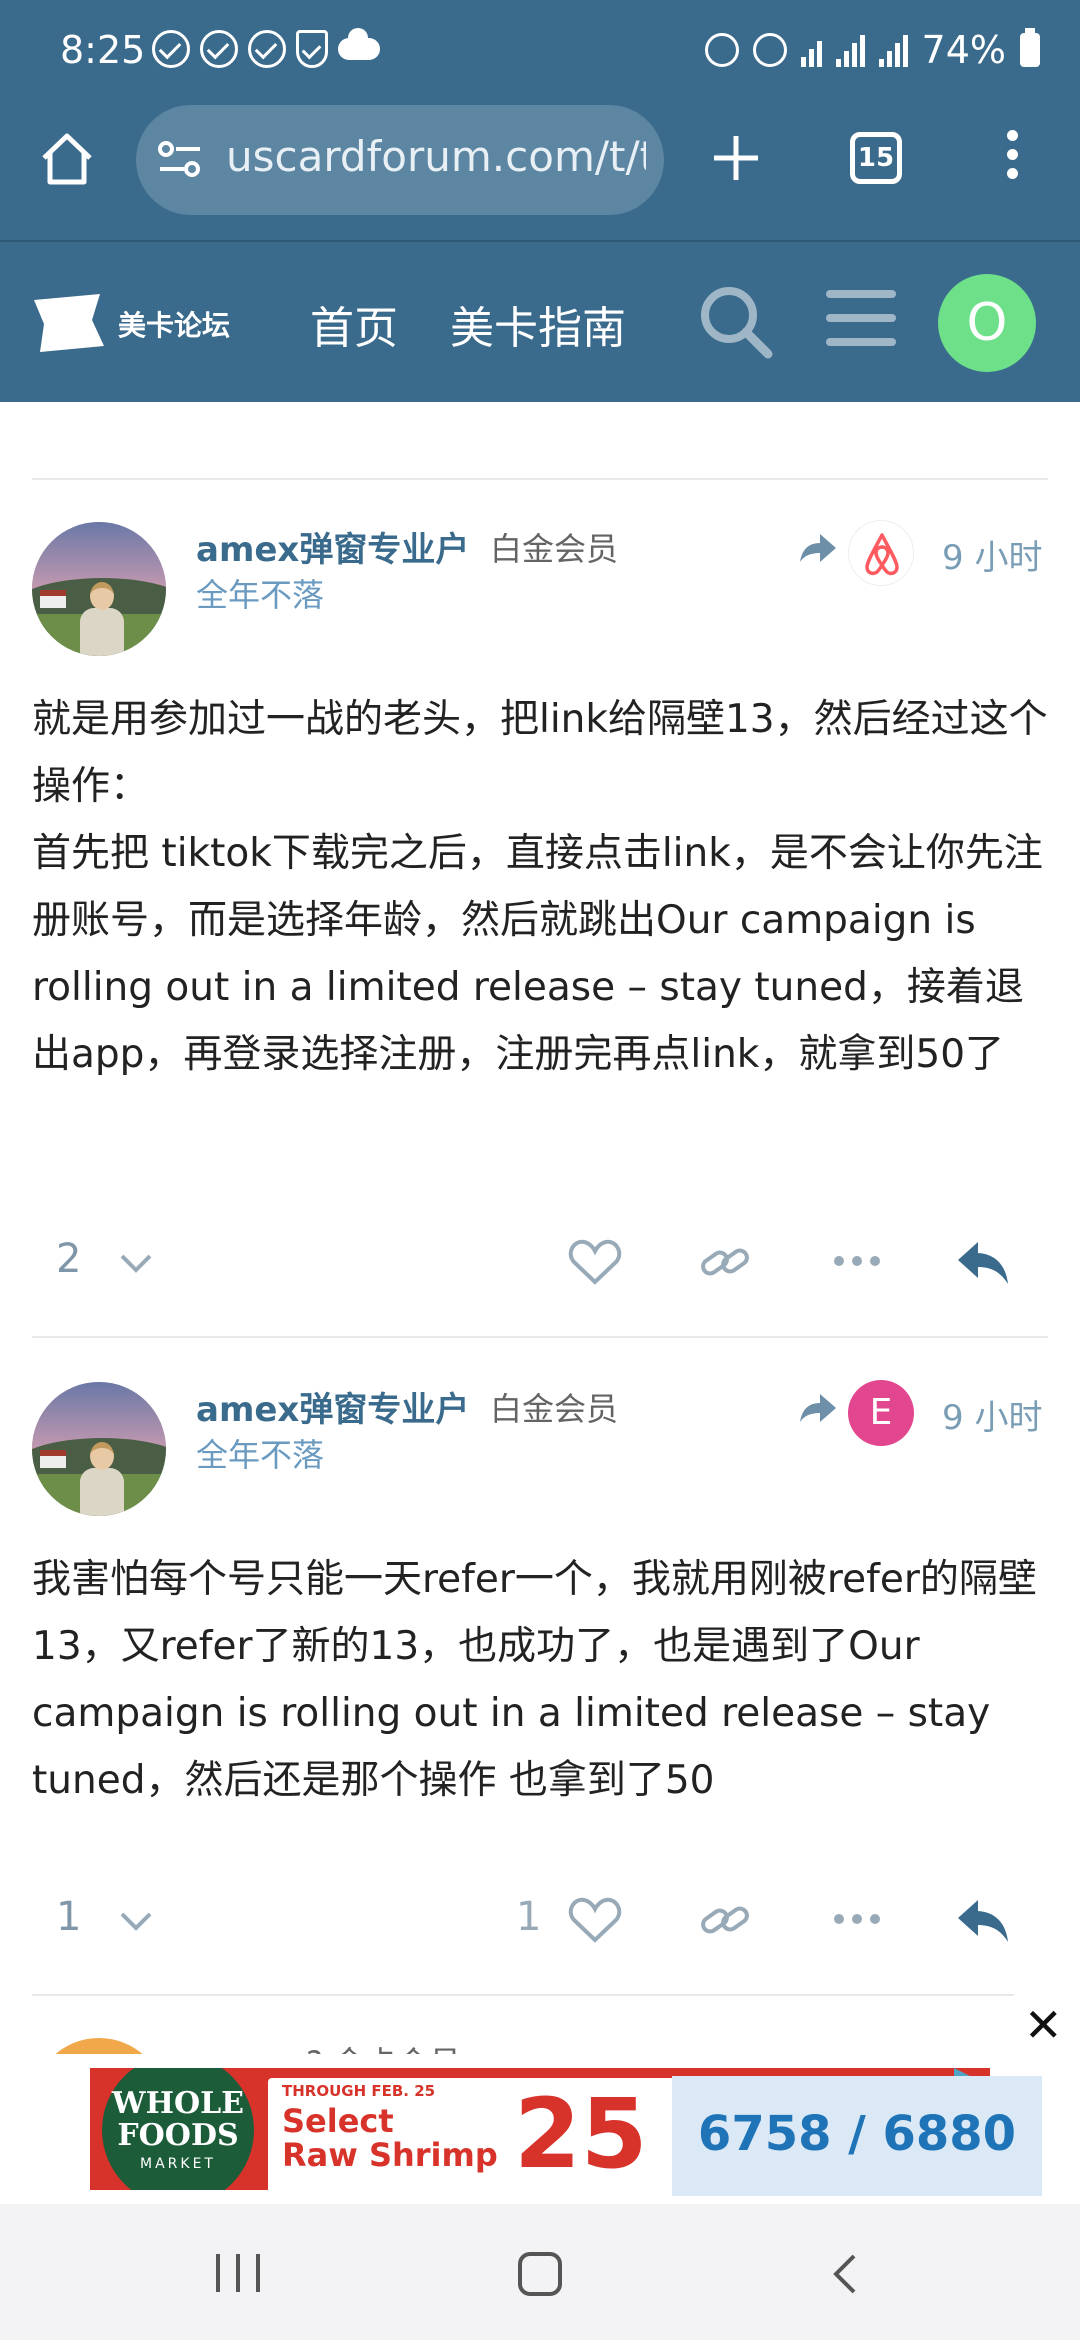 The image size is (1080, 2340). I want to click on who-liked-count: 2, so click(68, 1259).